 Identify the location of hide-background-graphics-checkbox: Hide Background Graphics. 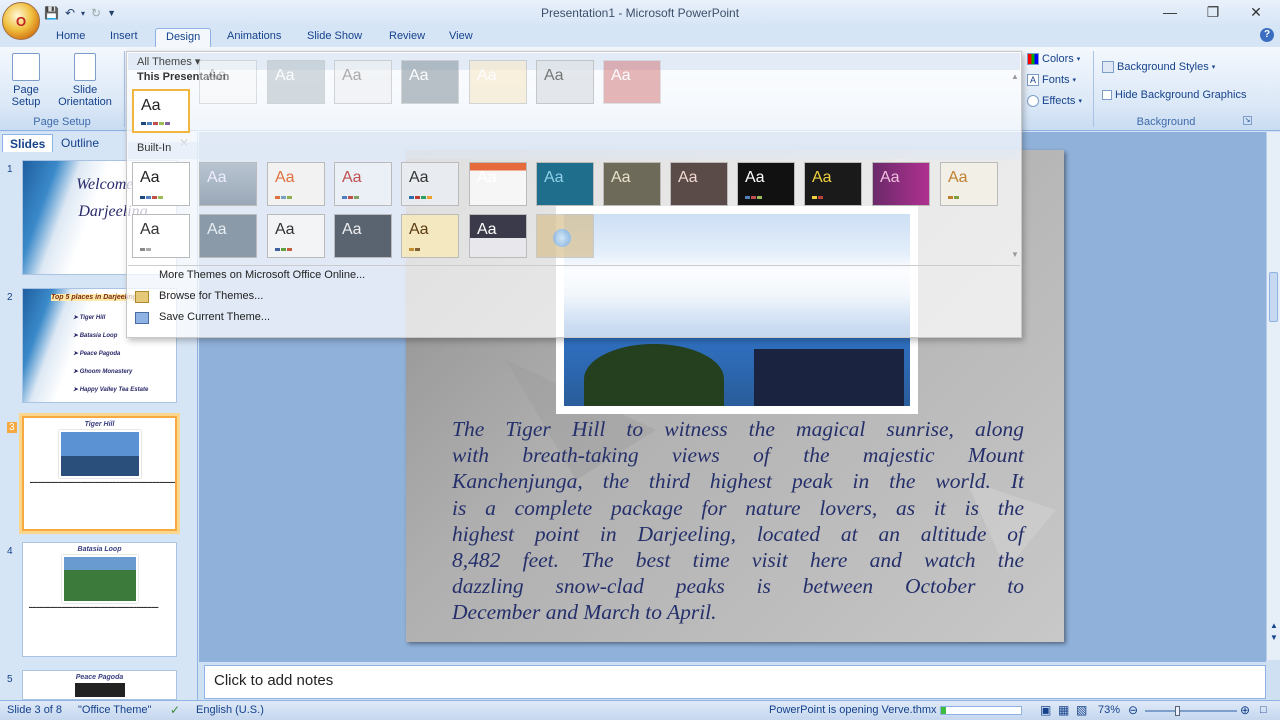
(1174, 95).